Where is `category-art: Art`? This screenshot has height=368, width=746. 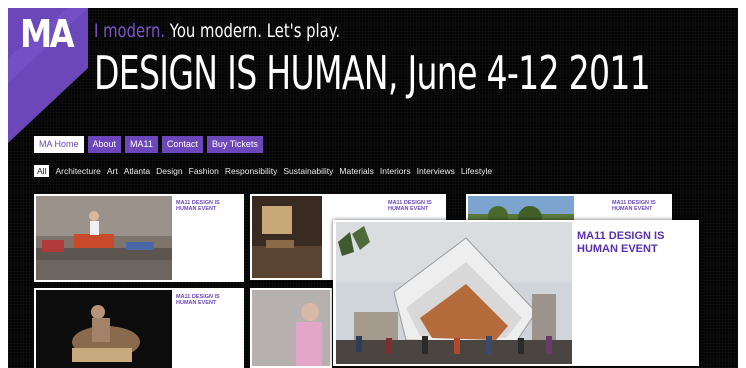
category-art: Art is located at coordinates (112, 171).